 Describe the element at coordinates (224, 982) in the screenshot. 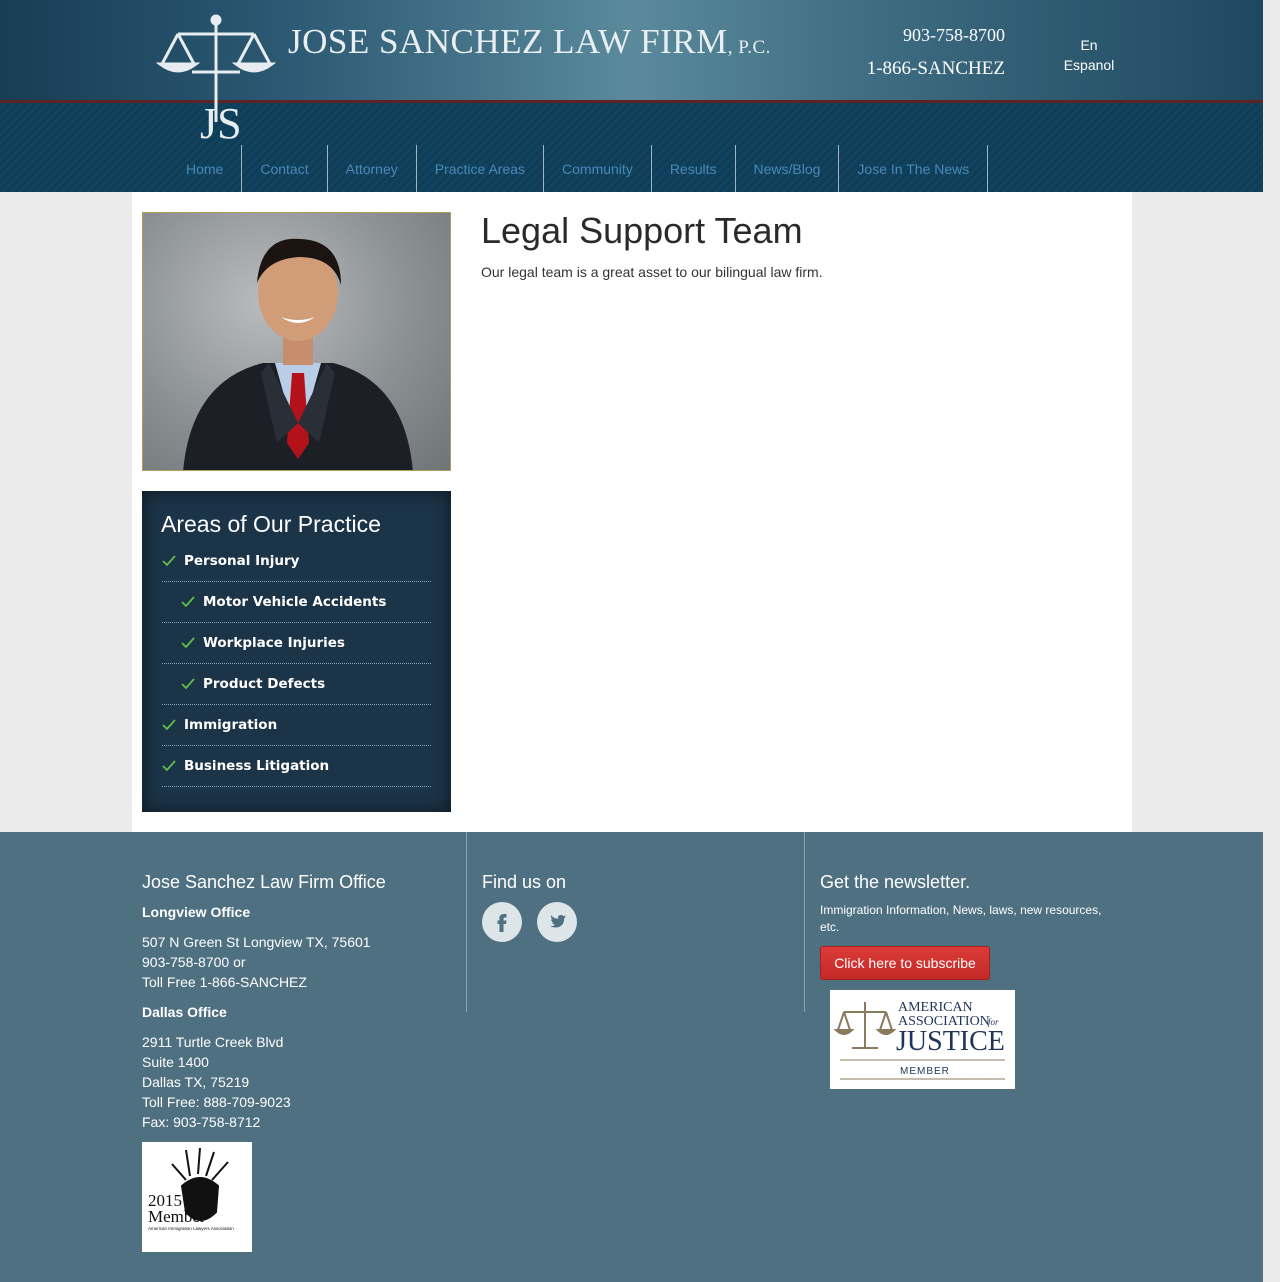

I see `longview-tollfree: Toll Free 1-866-SANCHEZ` at that location.